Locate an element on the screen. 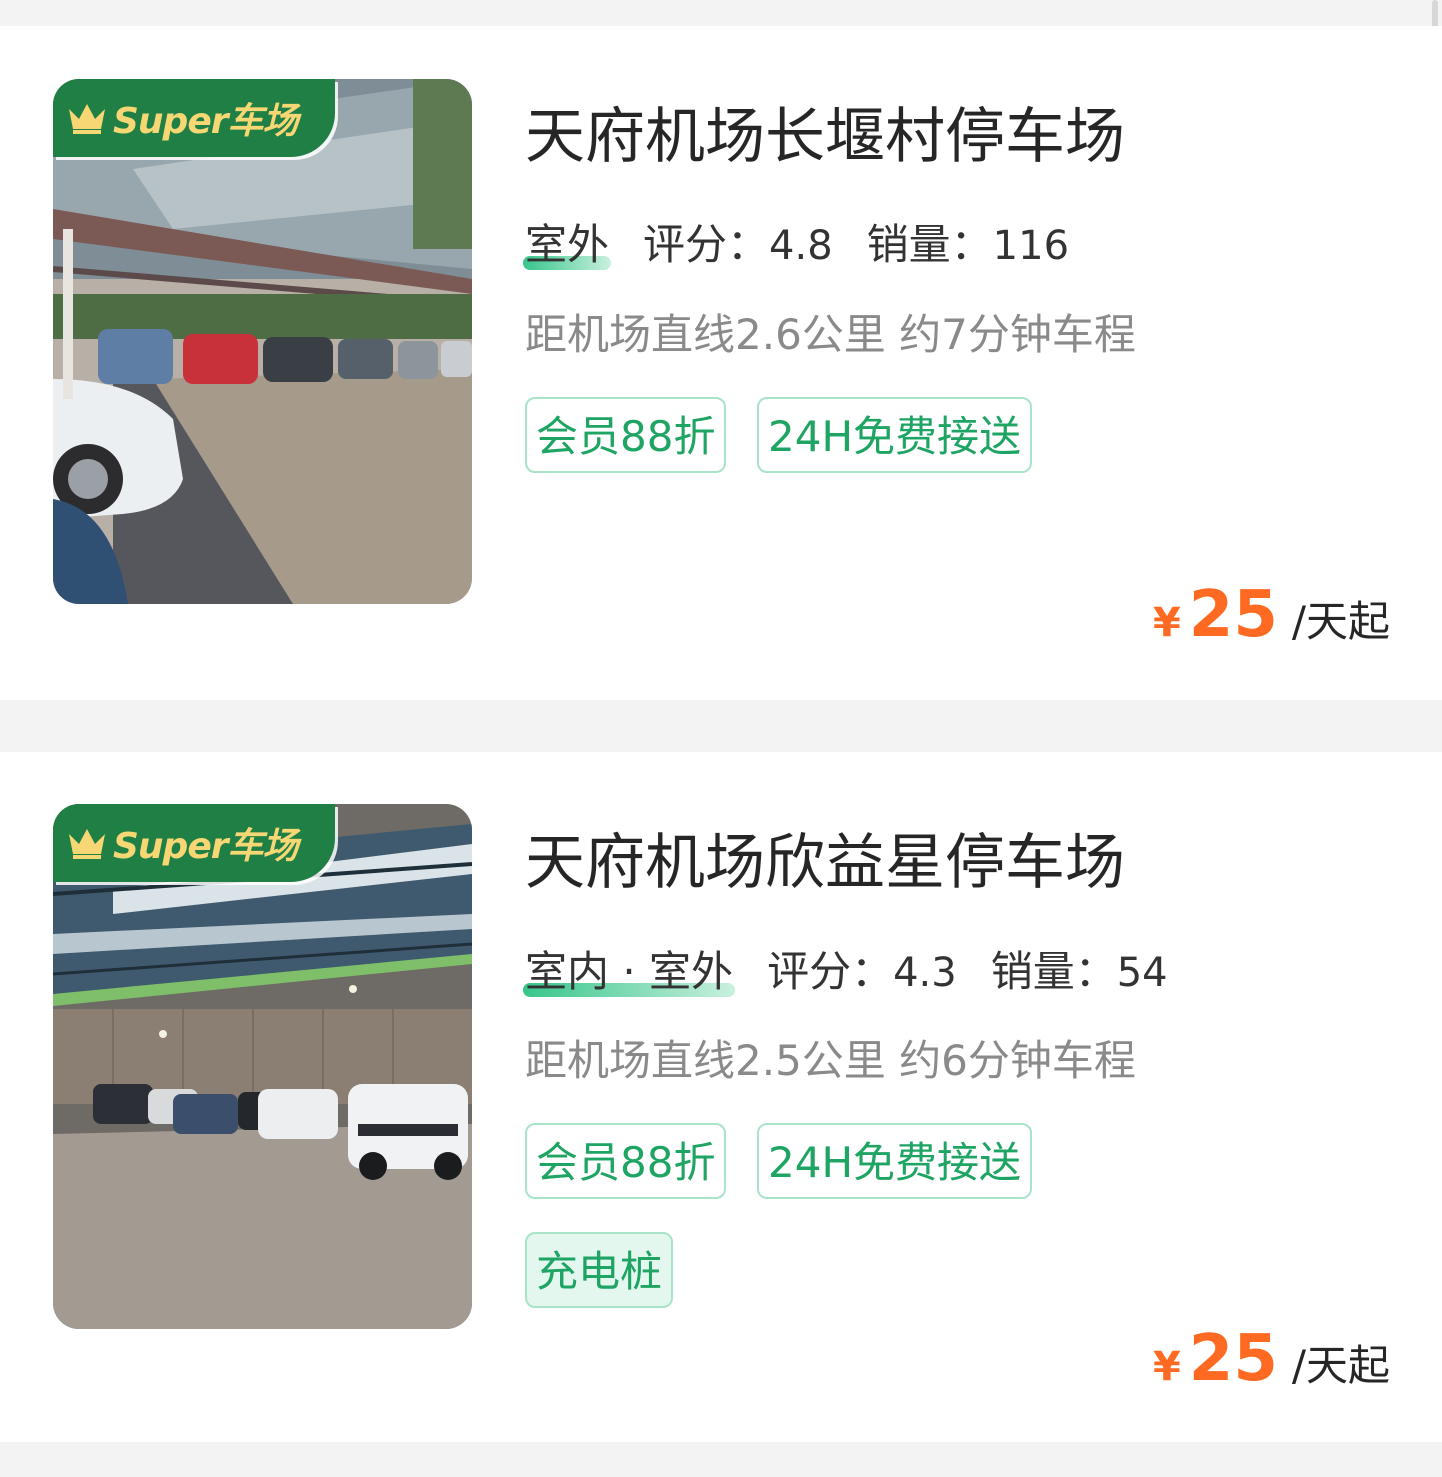  parking-info-row: 室外 评分： 4.8 销量： 116 is located at coordinates (796, 241).